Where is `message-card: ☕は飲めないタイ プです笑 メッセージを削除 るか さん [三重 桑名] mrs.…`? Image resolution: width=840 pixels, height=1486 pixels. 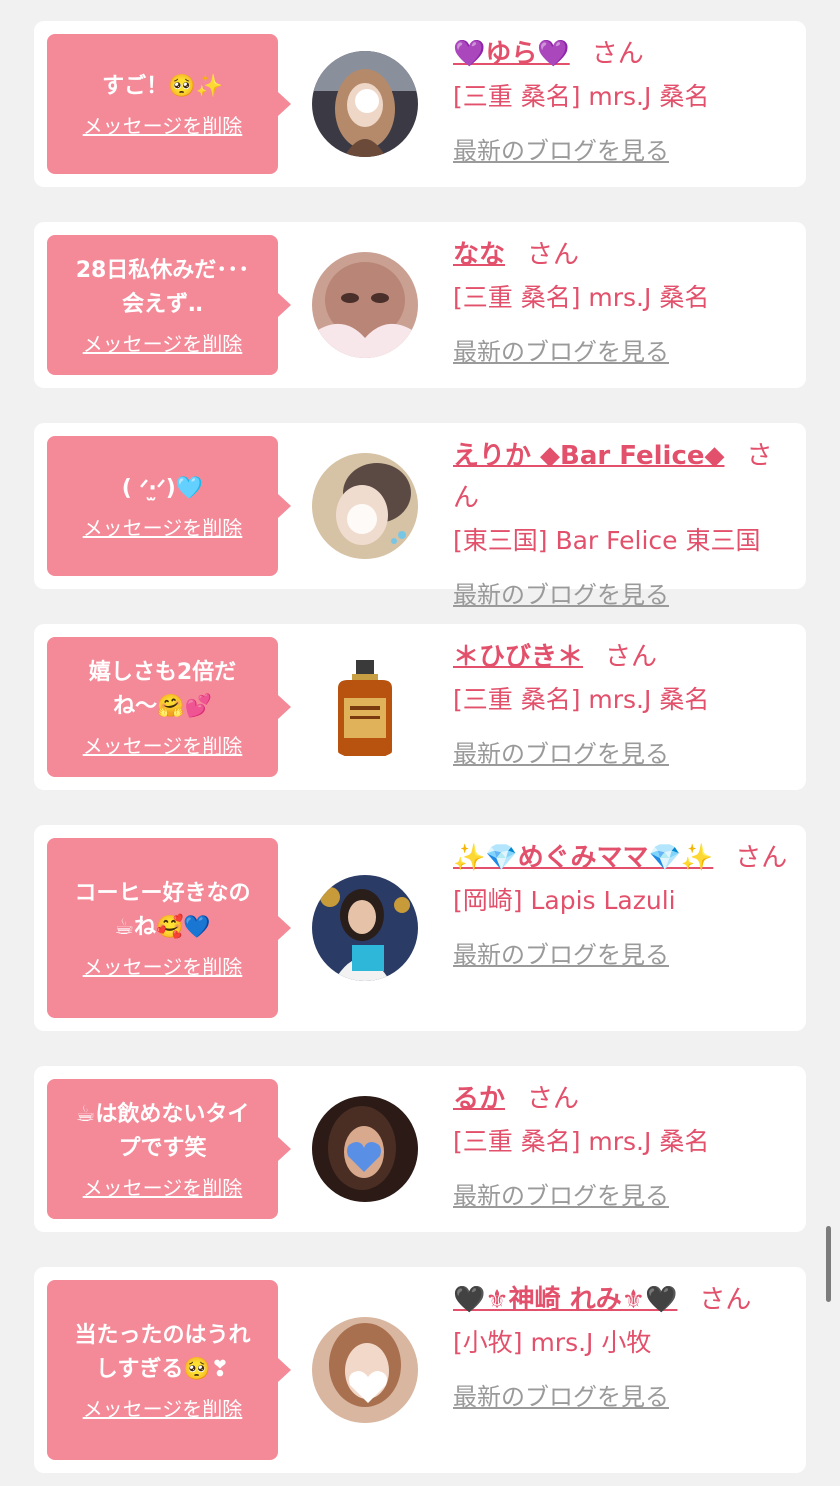 message-card: ☕は飲めないタイ プです笑 メッセージを削除 るか さん [三重 桑名] mrs.… is located at coordinates (420, 1149).